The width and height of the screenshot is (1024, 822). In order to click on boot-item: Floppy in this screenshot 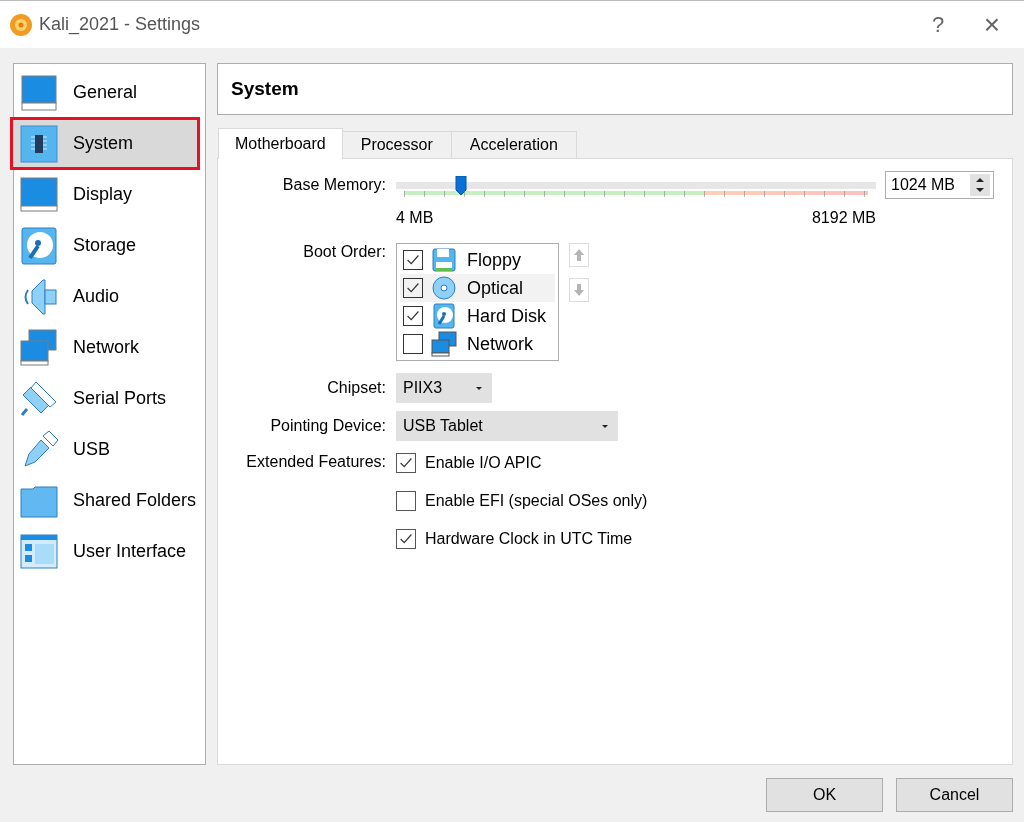, I will do `click(477, 260)`.